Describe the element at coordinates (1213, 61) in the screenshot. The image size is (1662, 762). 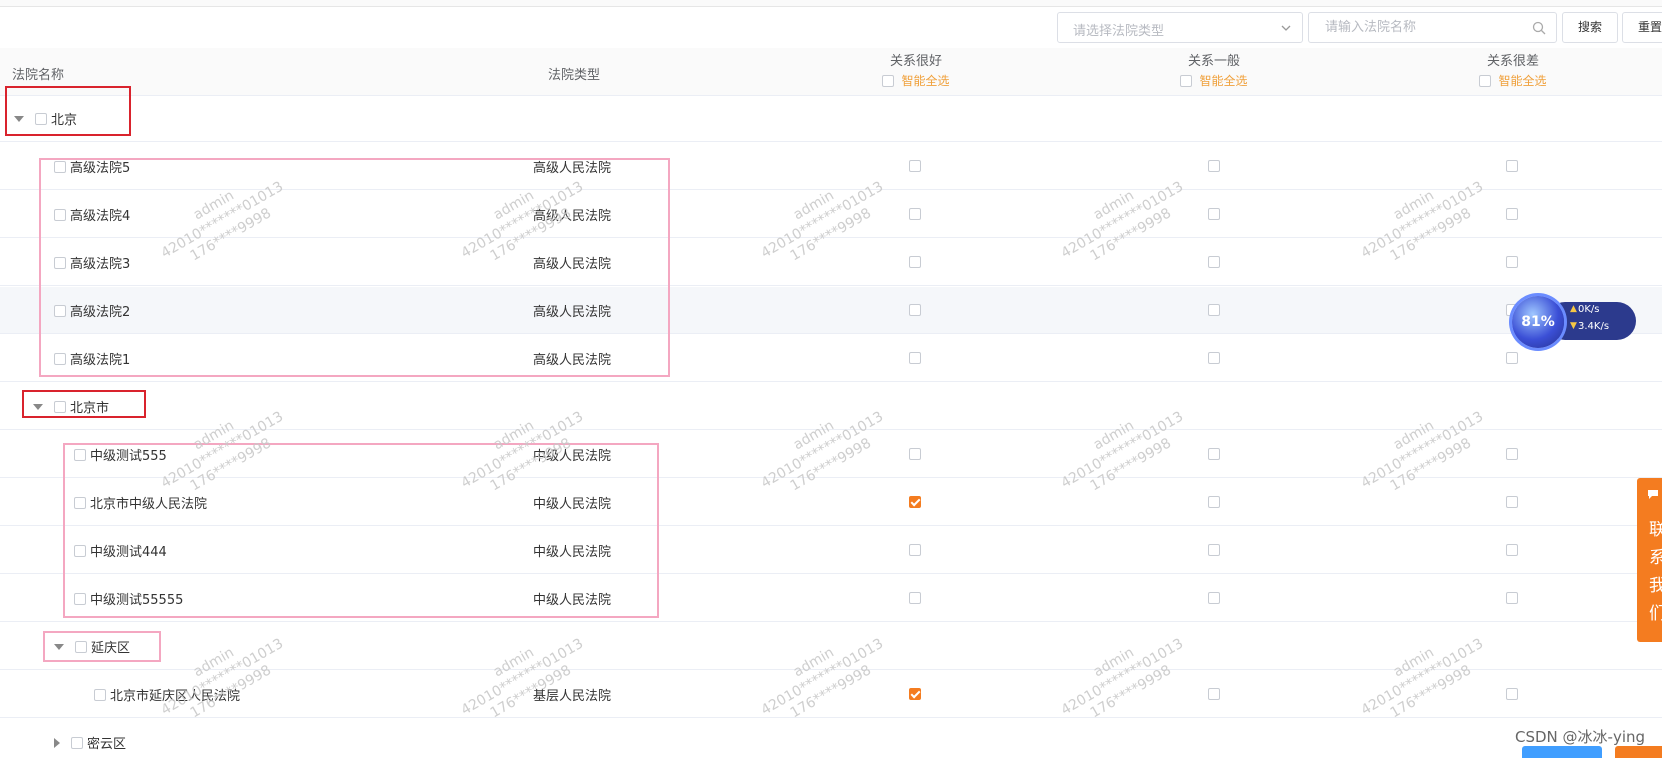
I see `header-col-normal-label: 关系一般` at that location.